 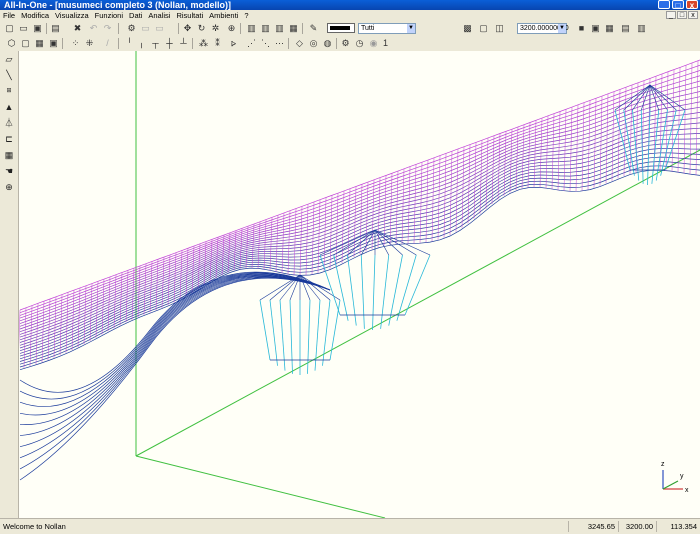 I want to click on zoom-icon: ⊕, so click(x=231, y=28).